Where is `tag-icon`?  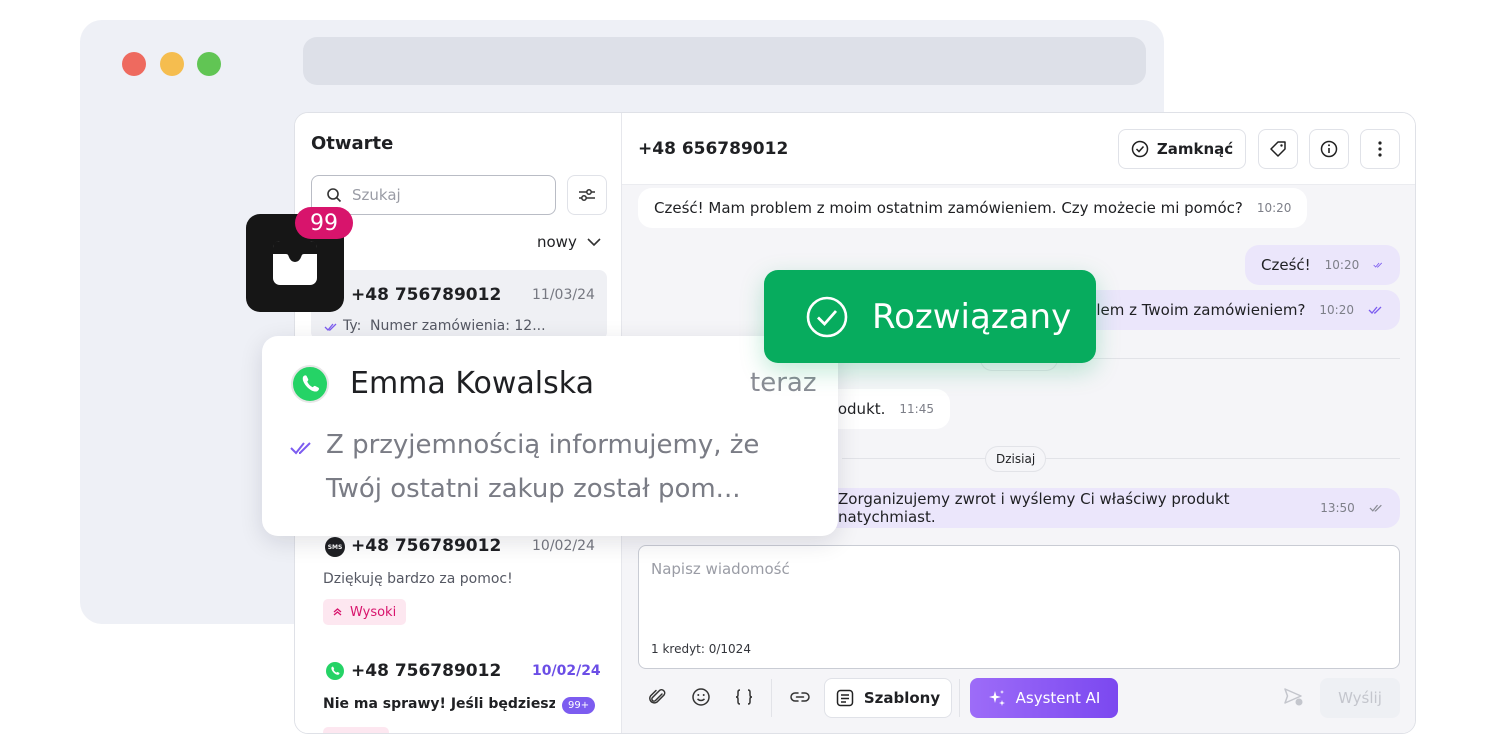
tag-icon is located at coordinates (1278, 149).